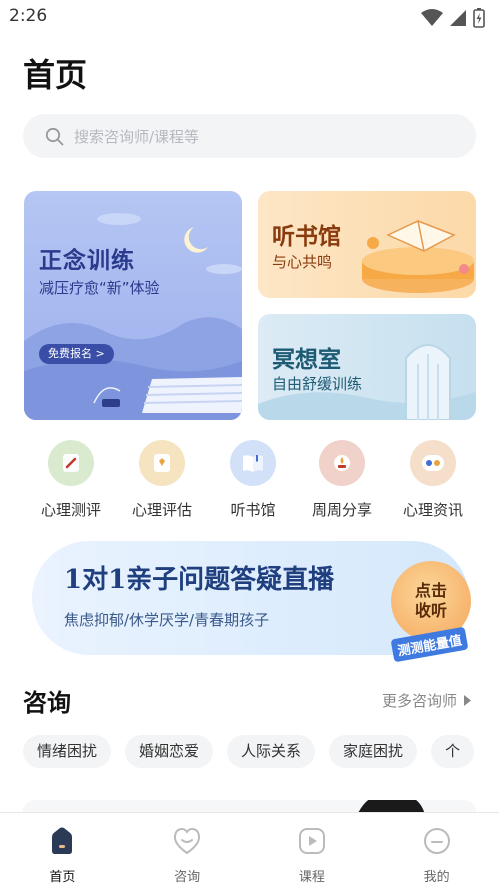 The width and height of the screenshot is (499, 888). Describe the element at coordinates (137, 136) in the screenshot. I see `search-placeholder: 搜索咨询师/课程等` at that location.